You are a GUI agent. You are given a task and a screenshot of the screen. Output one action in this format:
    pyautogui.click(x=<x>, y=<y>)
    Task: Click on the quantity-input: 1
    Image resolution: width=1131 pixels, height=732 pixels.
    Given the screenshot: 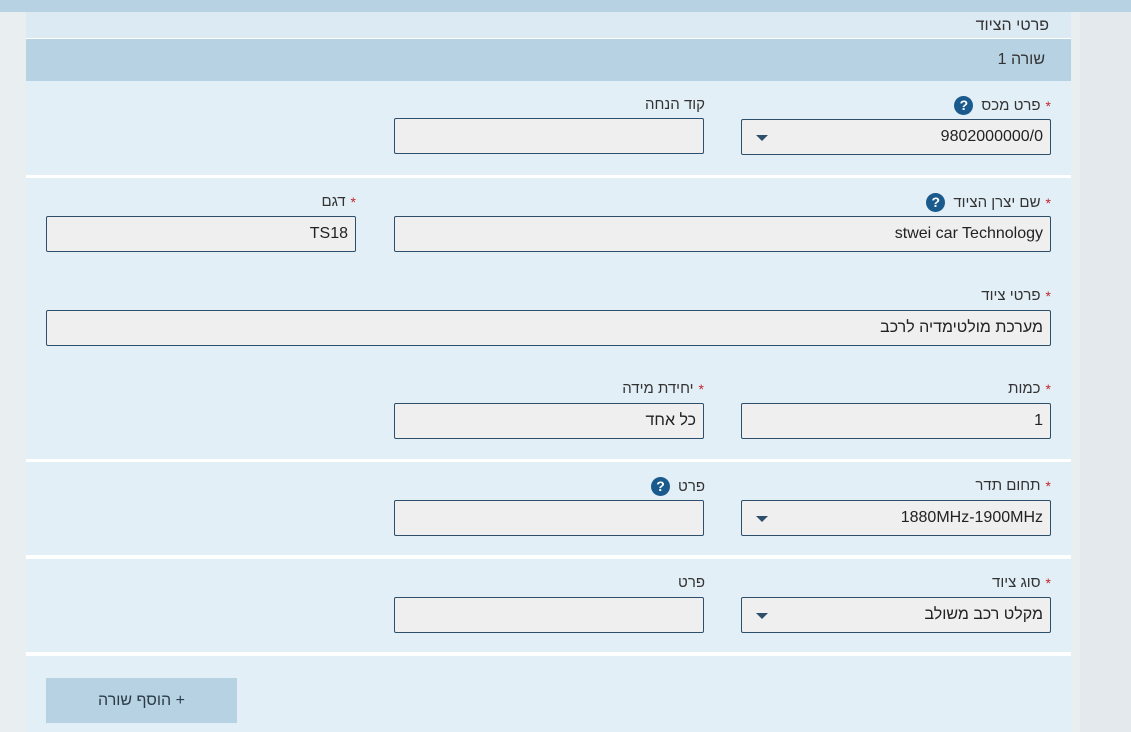 What is the action you would take?
    pyautogui.click(x=896, y=421)
    